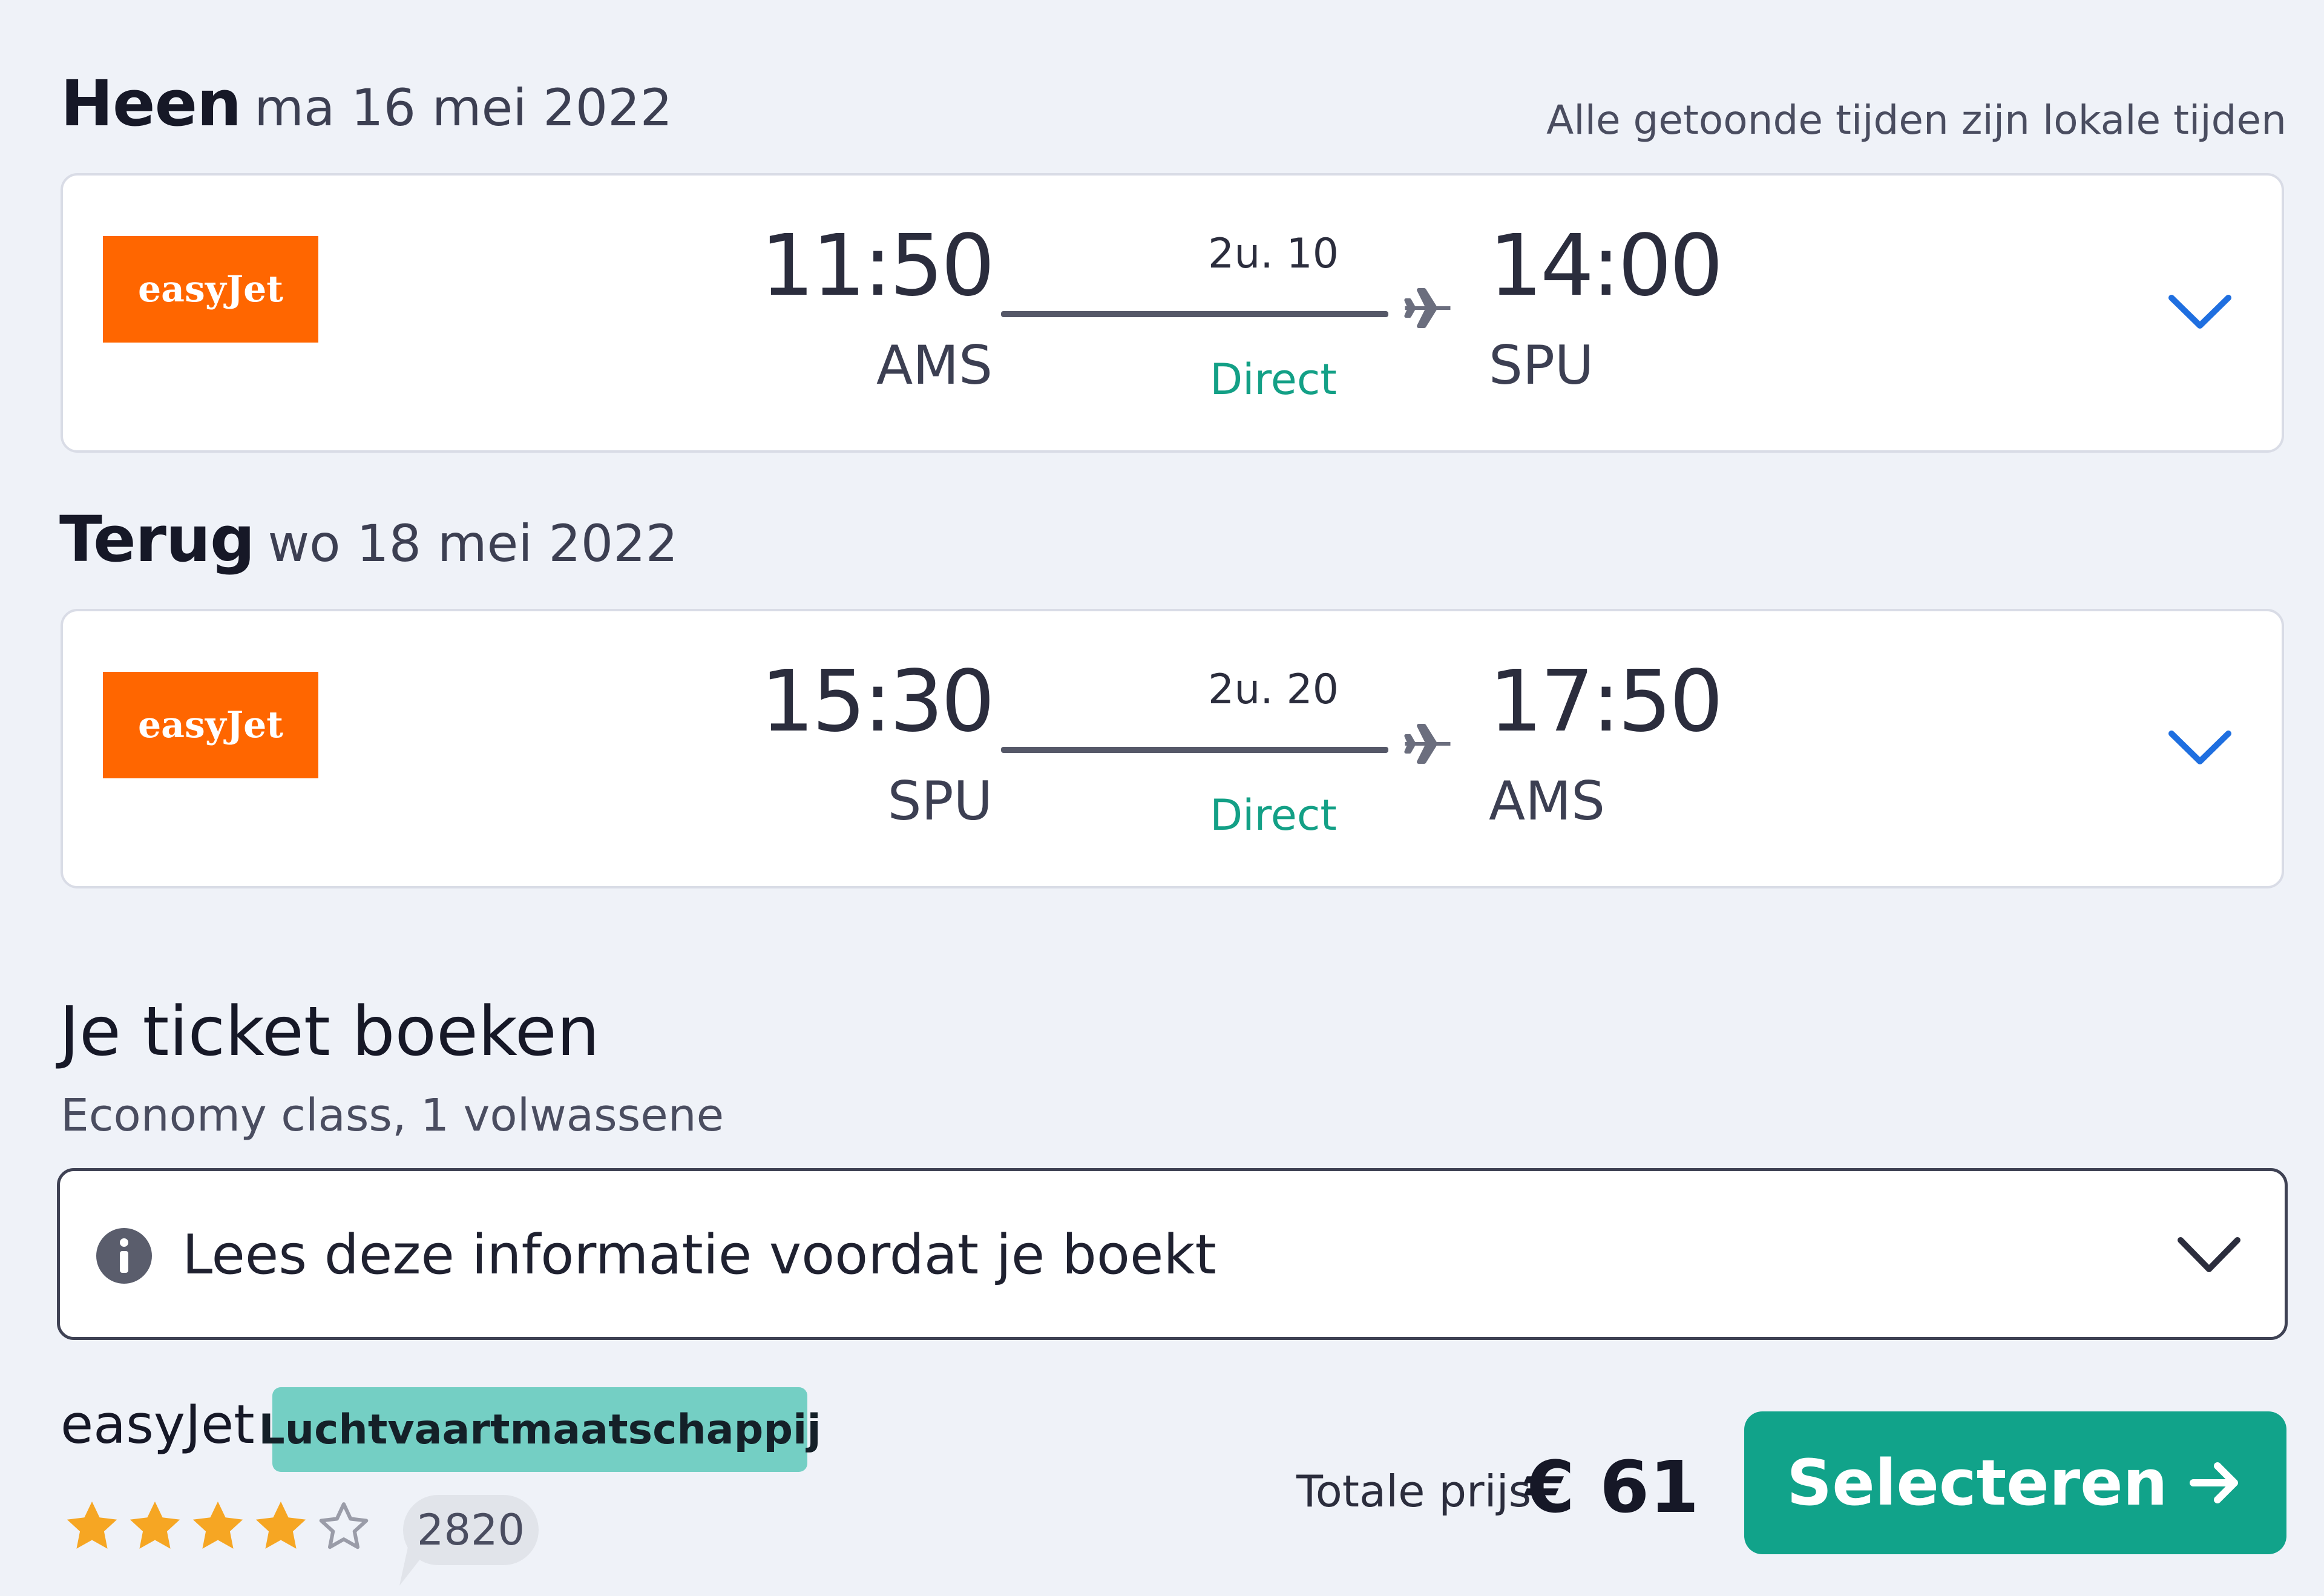  What do you see at coordinates (1916, 120) in the screenshot?
I see `timezone-note: Alle getoonde tijden zijn lokale tijden` at bounding box center [1916, 120].